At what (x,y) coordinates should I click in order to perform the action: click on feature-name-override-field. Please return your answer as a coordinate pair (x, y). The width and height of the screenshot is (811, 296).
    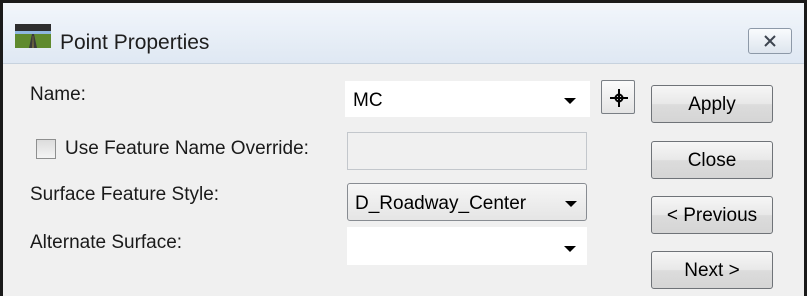
    Looking at the image, I should click on (467, 151).